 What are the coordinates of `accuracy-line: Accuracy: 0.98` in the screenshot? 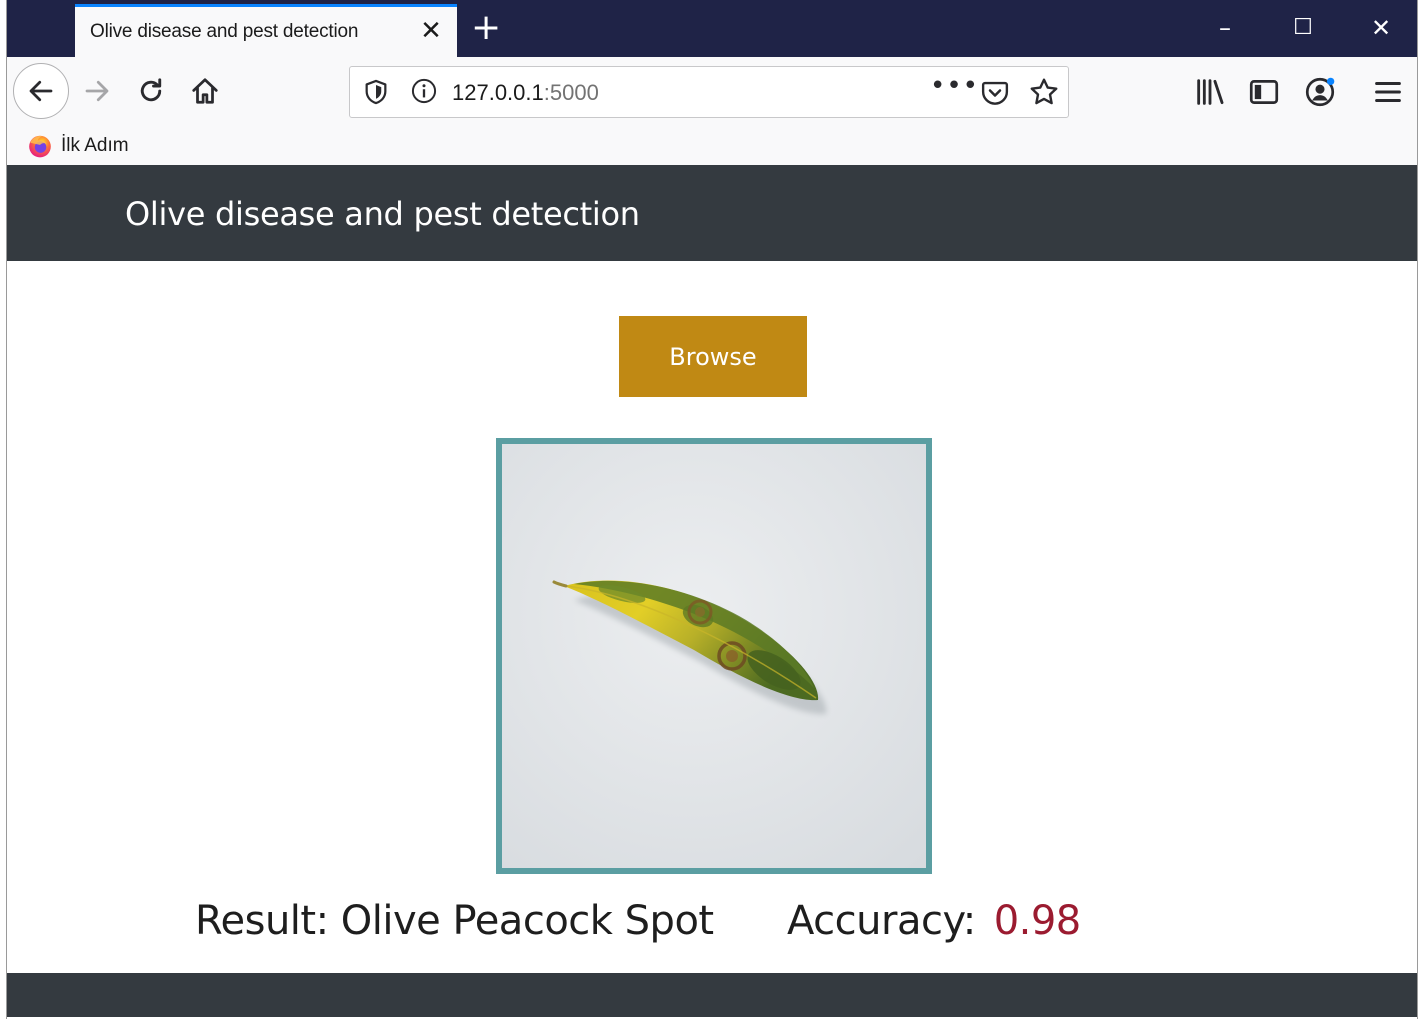 It's located at (934, 921).